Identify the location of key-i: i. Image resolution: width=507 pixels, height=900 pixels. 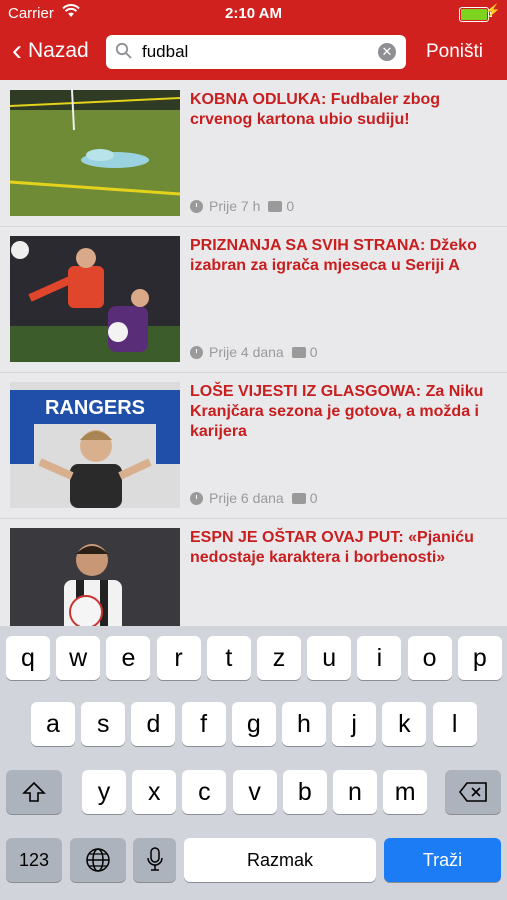
(379, 658).